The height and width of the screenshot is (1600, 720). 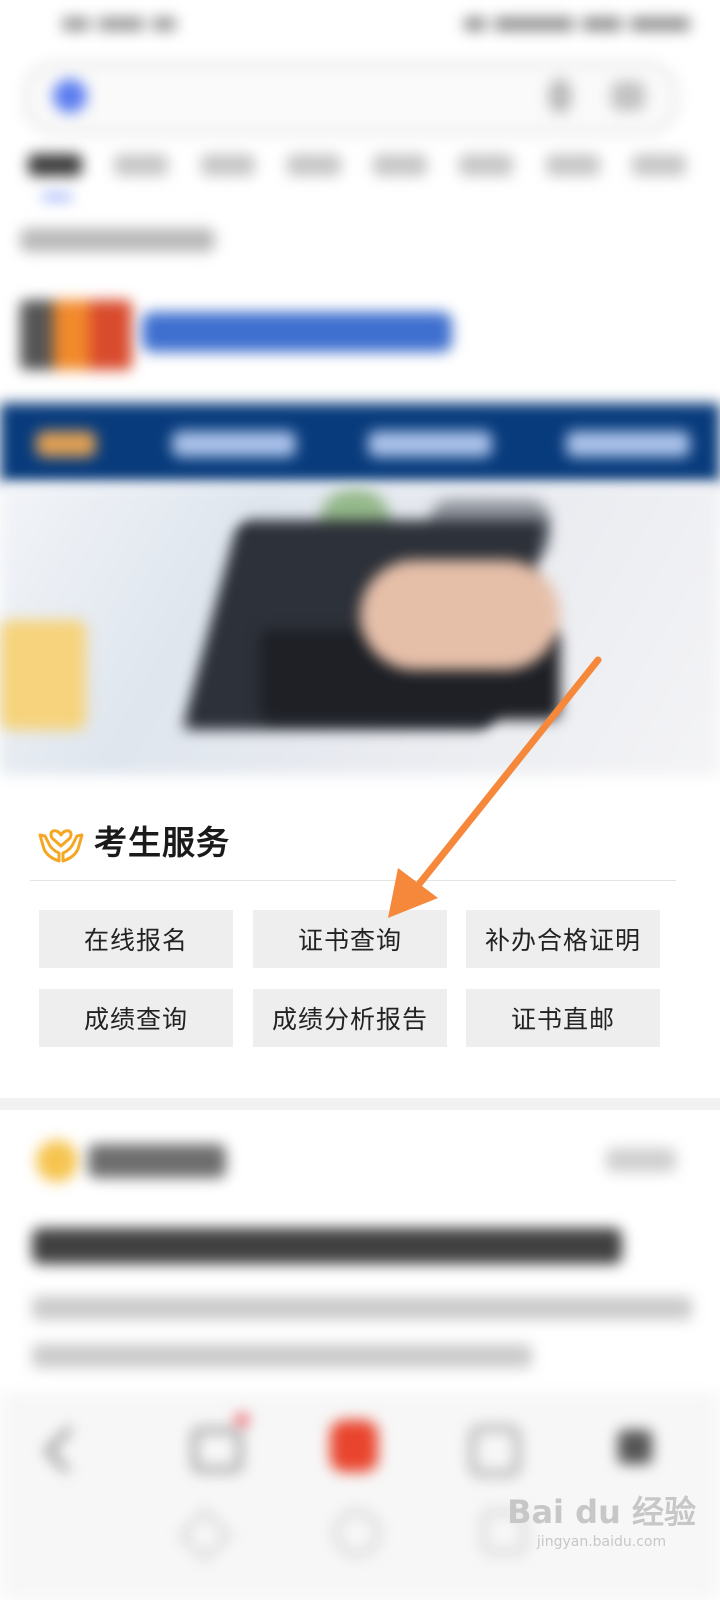 I want to click on watermark: Bai du 经验 jingyan.baidu.com, so click(x=601, y=1523).